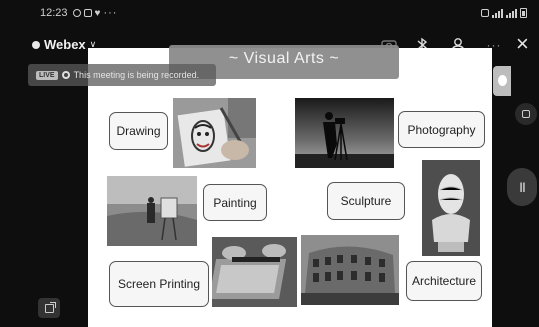 The height and width of the screenshot is (327, 539). Describe the element at coordinates (110, 13) in the screenshot. I see `more-notifications: ···` at that location.